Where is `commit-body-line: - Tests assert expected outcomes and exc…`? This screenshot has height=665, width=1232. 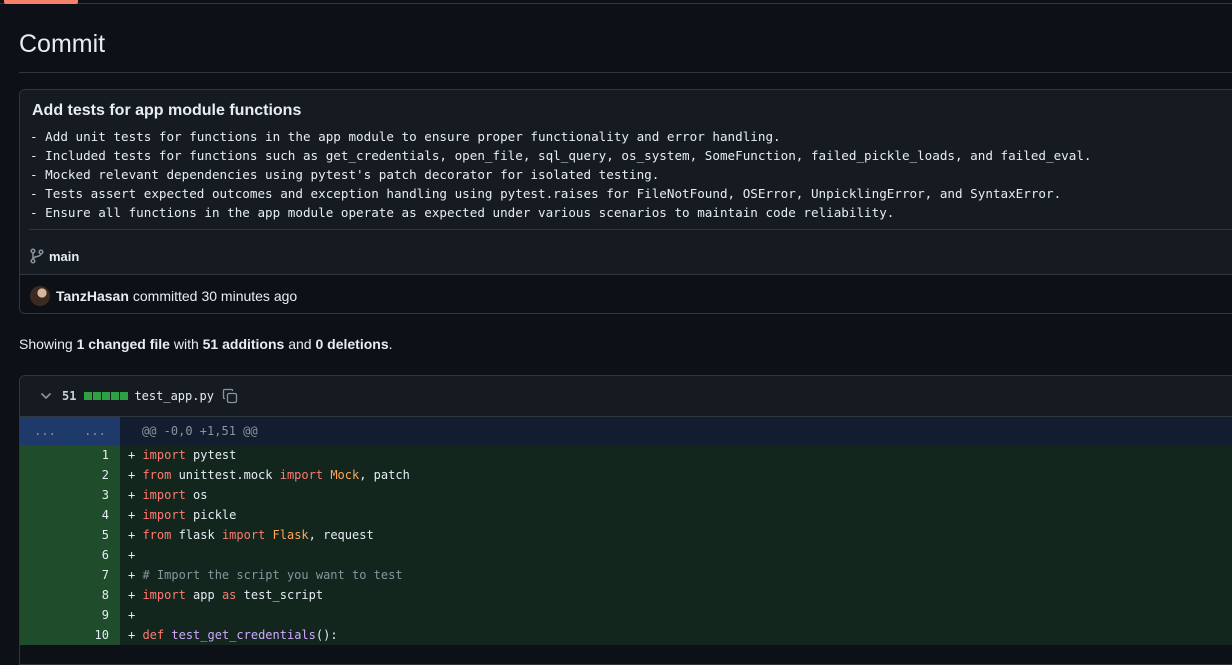 commit-body-line: - Tests assert expected outcomes and exc… is located at coordinates (546, 193).